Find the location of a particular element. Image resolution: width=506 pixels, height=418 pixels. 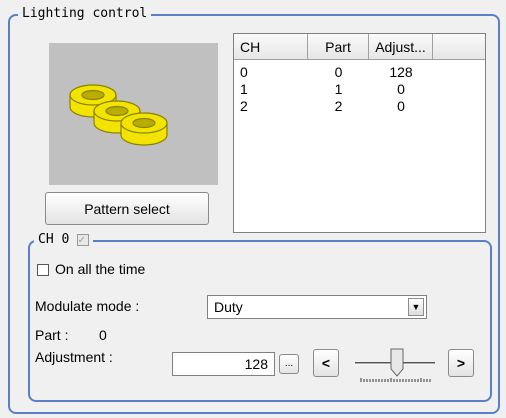

lighting-control-title: Lighting control is located at coordinates (85, 14).